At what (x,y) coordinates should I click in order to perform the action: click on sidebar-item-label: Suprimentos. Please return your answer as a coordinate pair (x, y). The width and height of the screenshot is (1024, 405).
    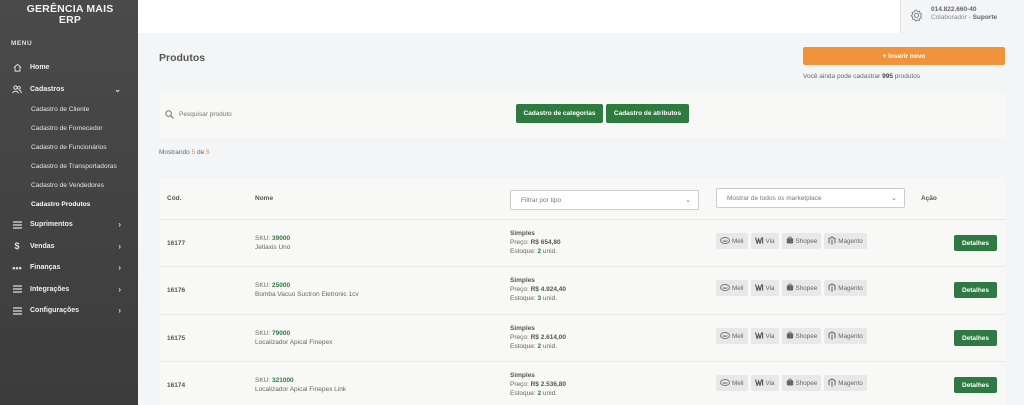
    Looking at the image, I should click on (51, 225).